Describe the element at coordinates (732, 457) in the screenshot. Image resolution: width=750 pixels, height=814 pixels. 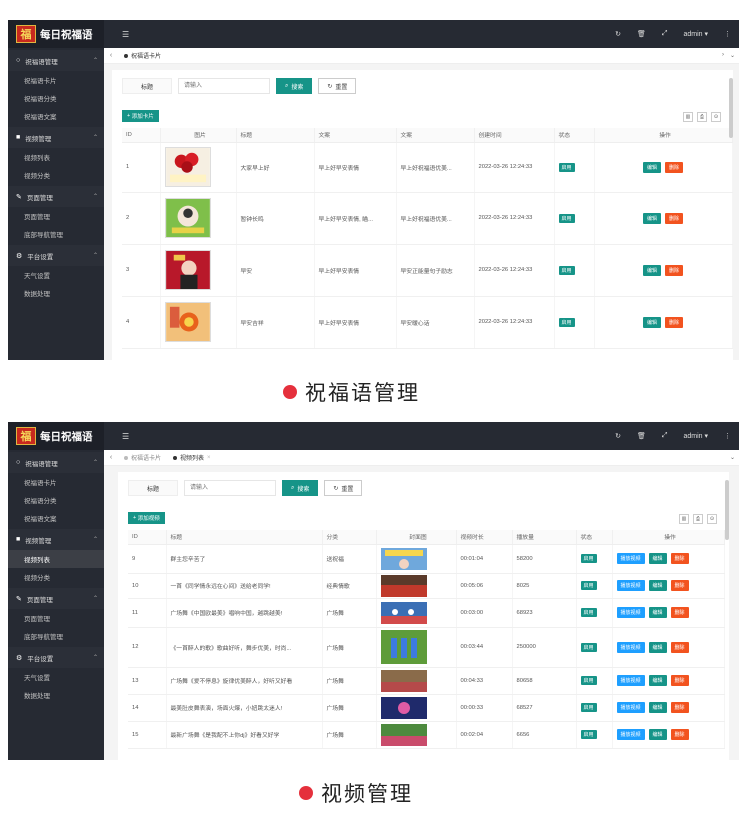
I see `chevron-down-icon: ⌄` at that location.